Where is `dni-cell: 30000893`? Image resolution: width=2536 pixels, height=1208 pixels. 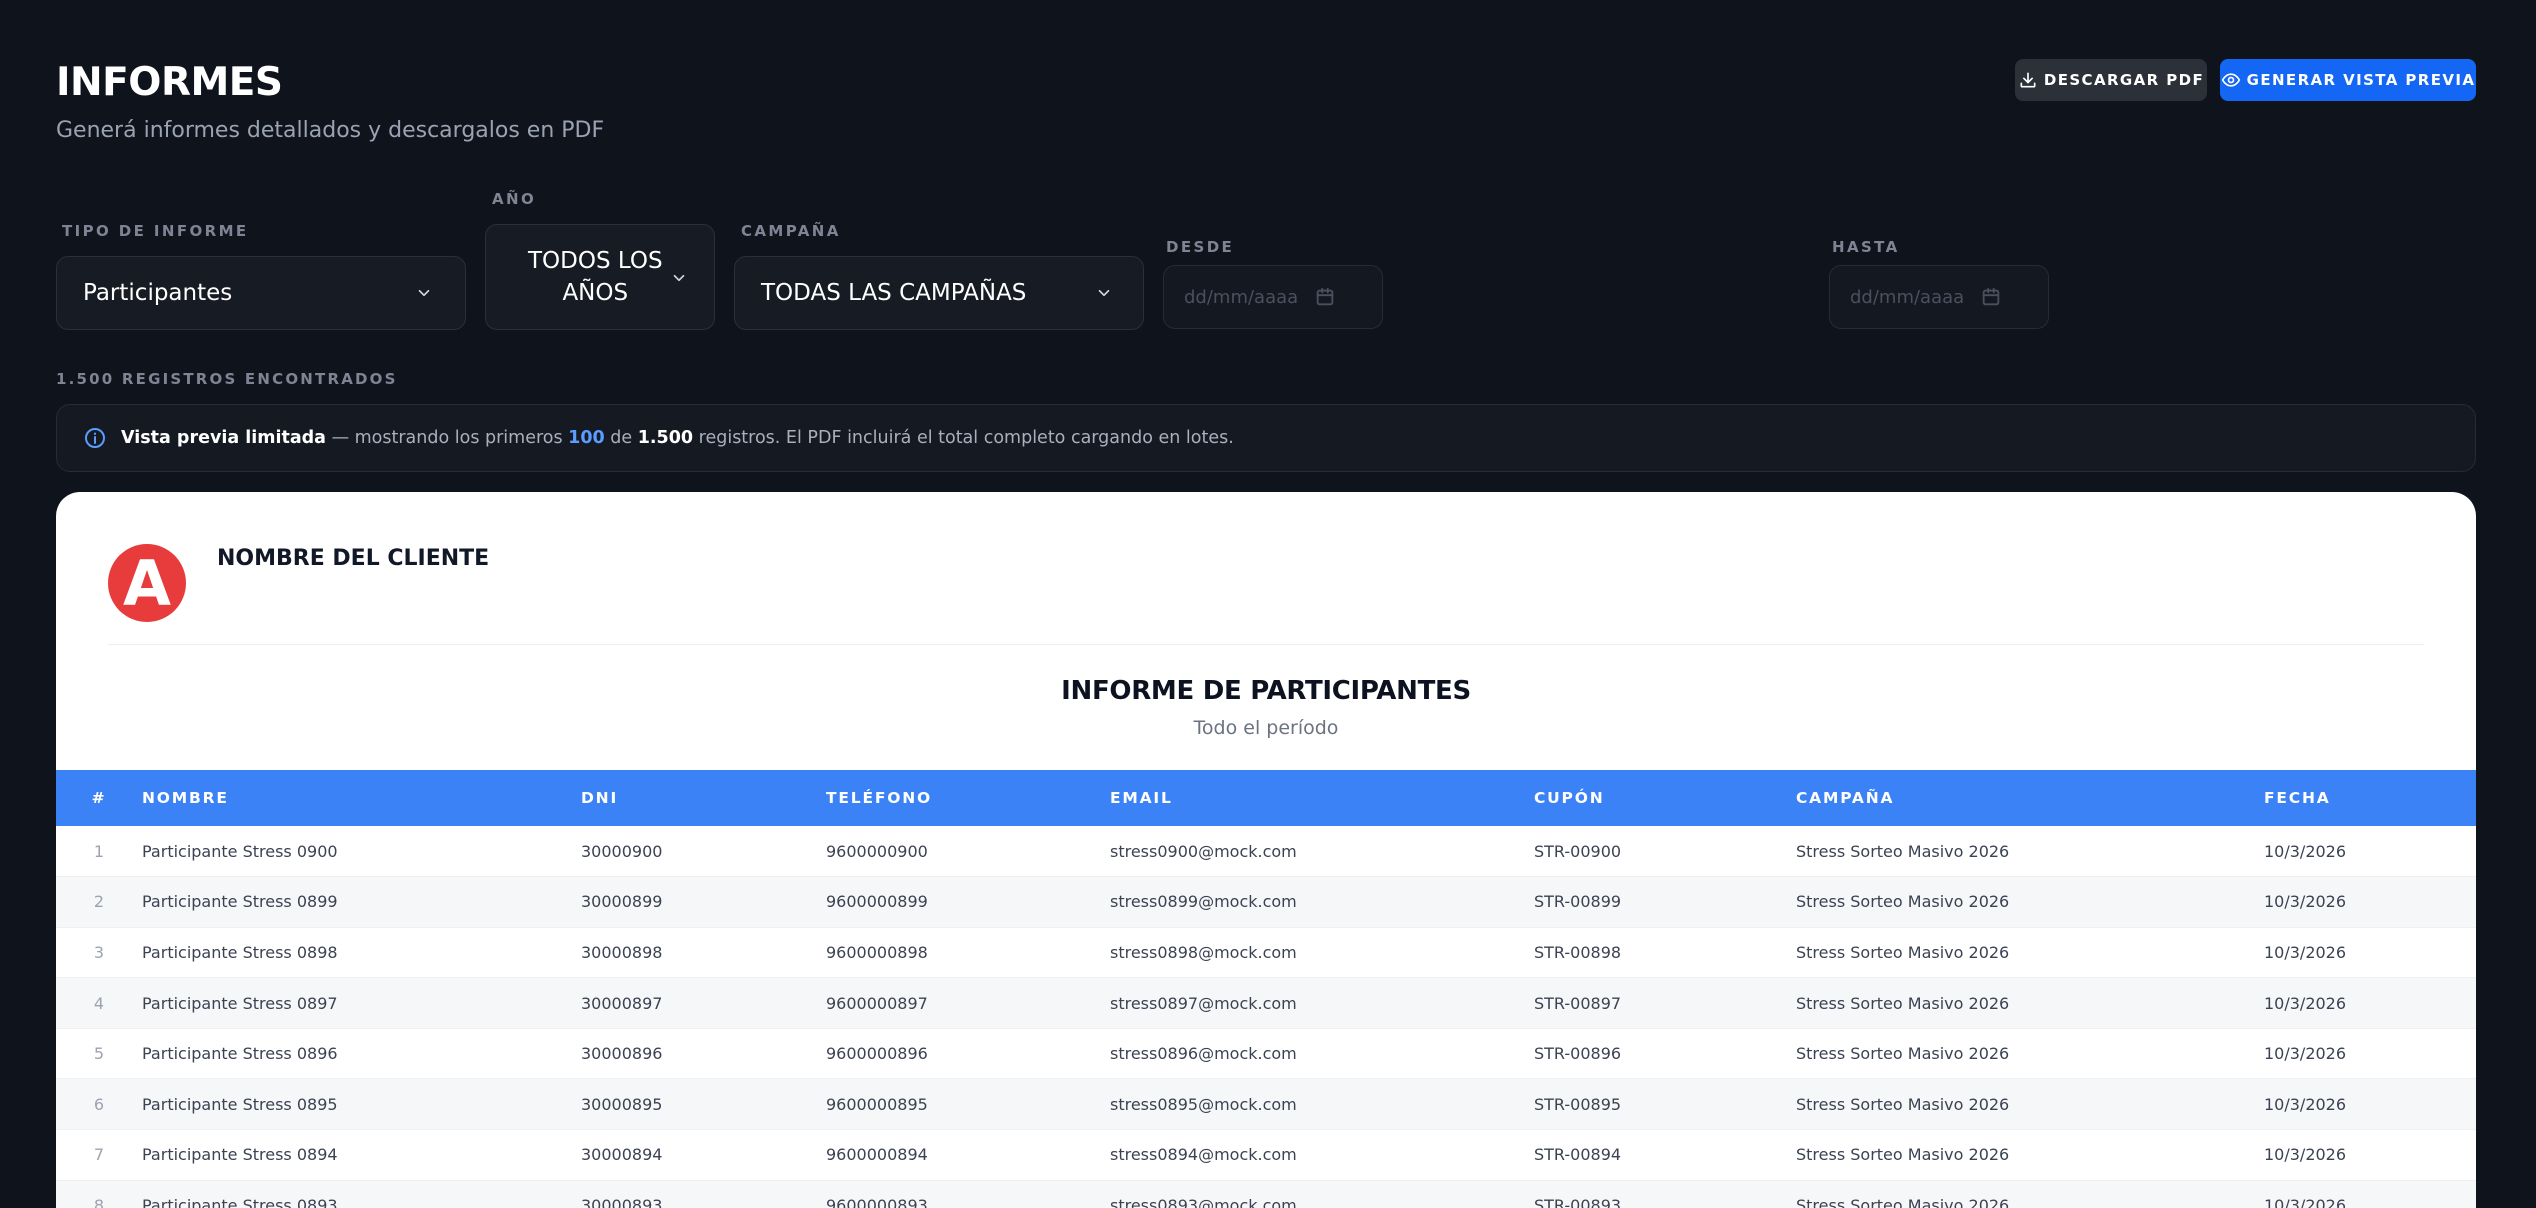 dni-cell: 30000893 is located at coordinates (622, 1201).